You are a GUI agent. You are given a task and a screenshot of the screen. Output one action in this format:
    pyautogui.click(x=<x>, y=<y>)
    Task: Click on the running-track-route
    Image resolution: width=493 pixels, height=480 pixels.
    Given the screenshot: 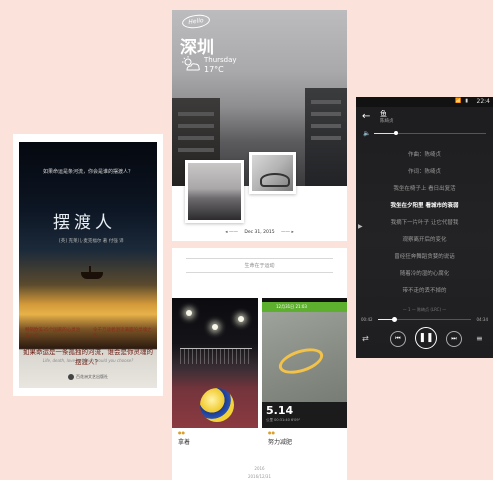 What is the action you would take?
    pyautogui.click(x=301, y=361)
    